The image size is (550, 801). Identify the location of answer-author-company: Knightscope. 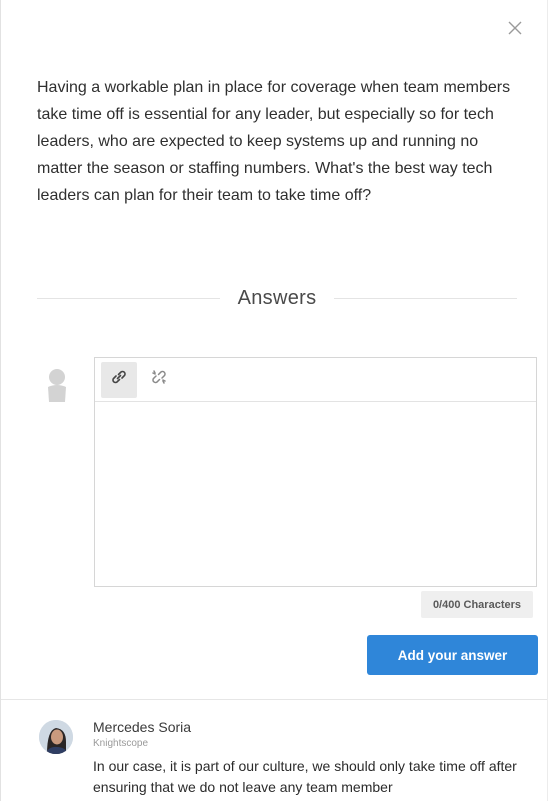
(121, 743).